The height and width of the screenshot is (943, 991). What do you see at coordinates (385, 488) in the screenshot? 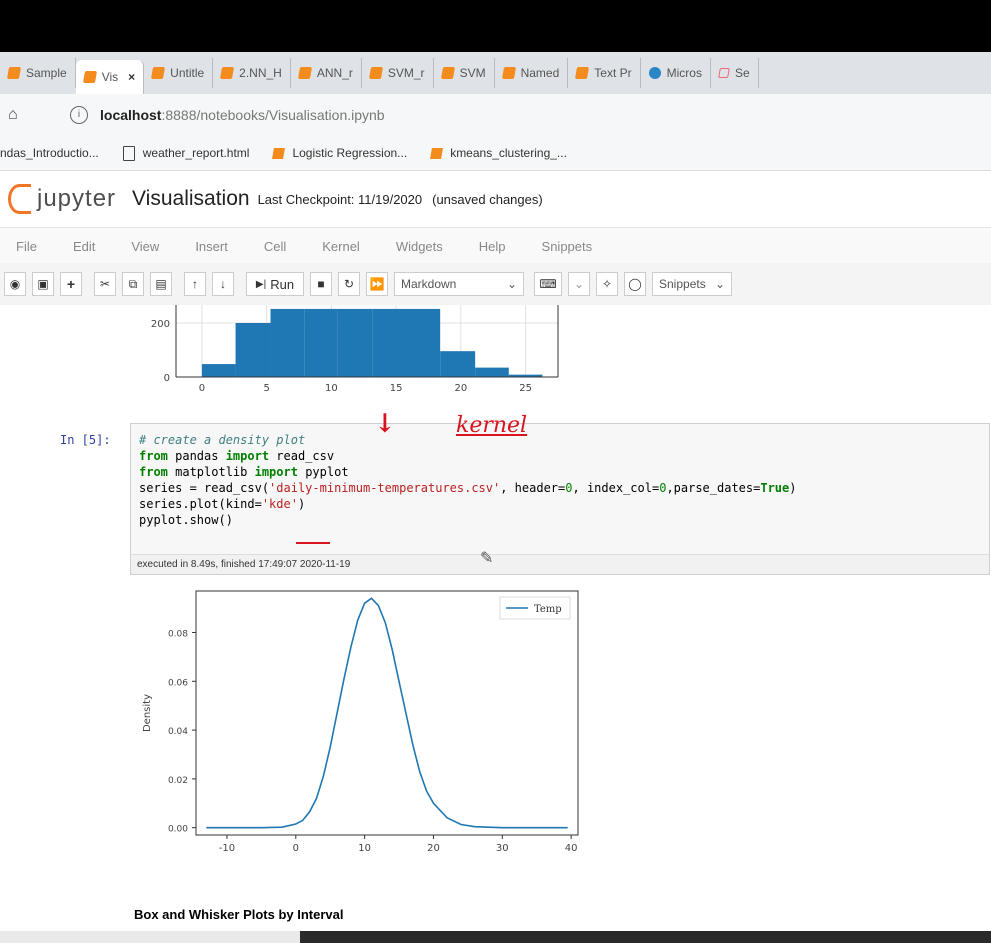
I see `code-token: 'daily-minimum-temperatures.csv'` at bounding box center [385, 488].